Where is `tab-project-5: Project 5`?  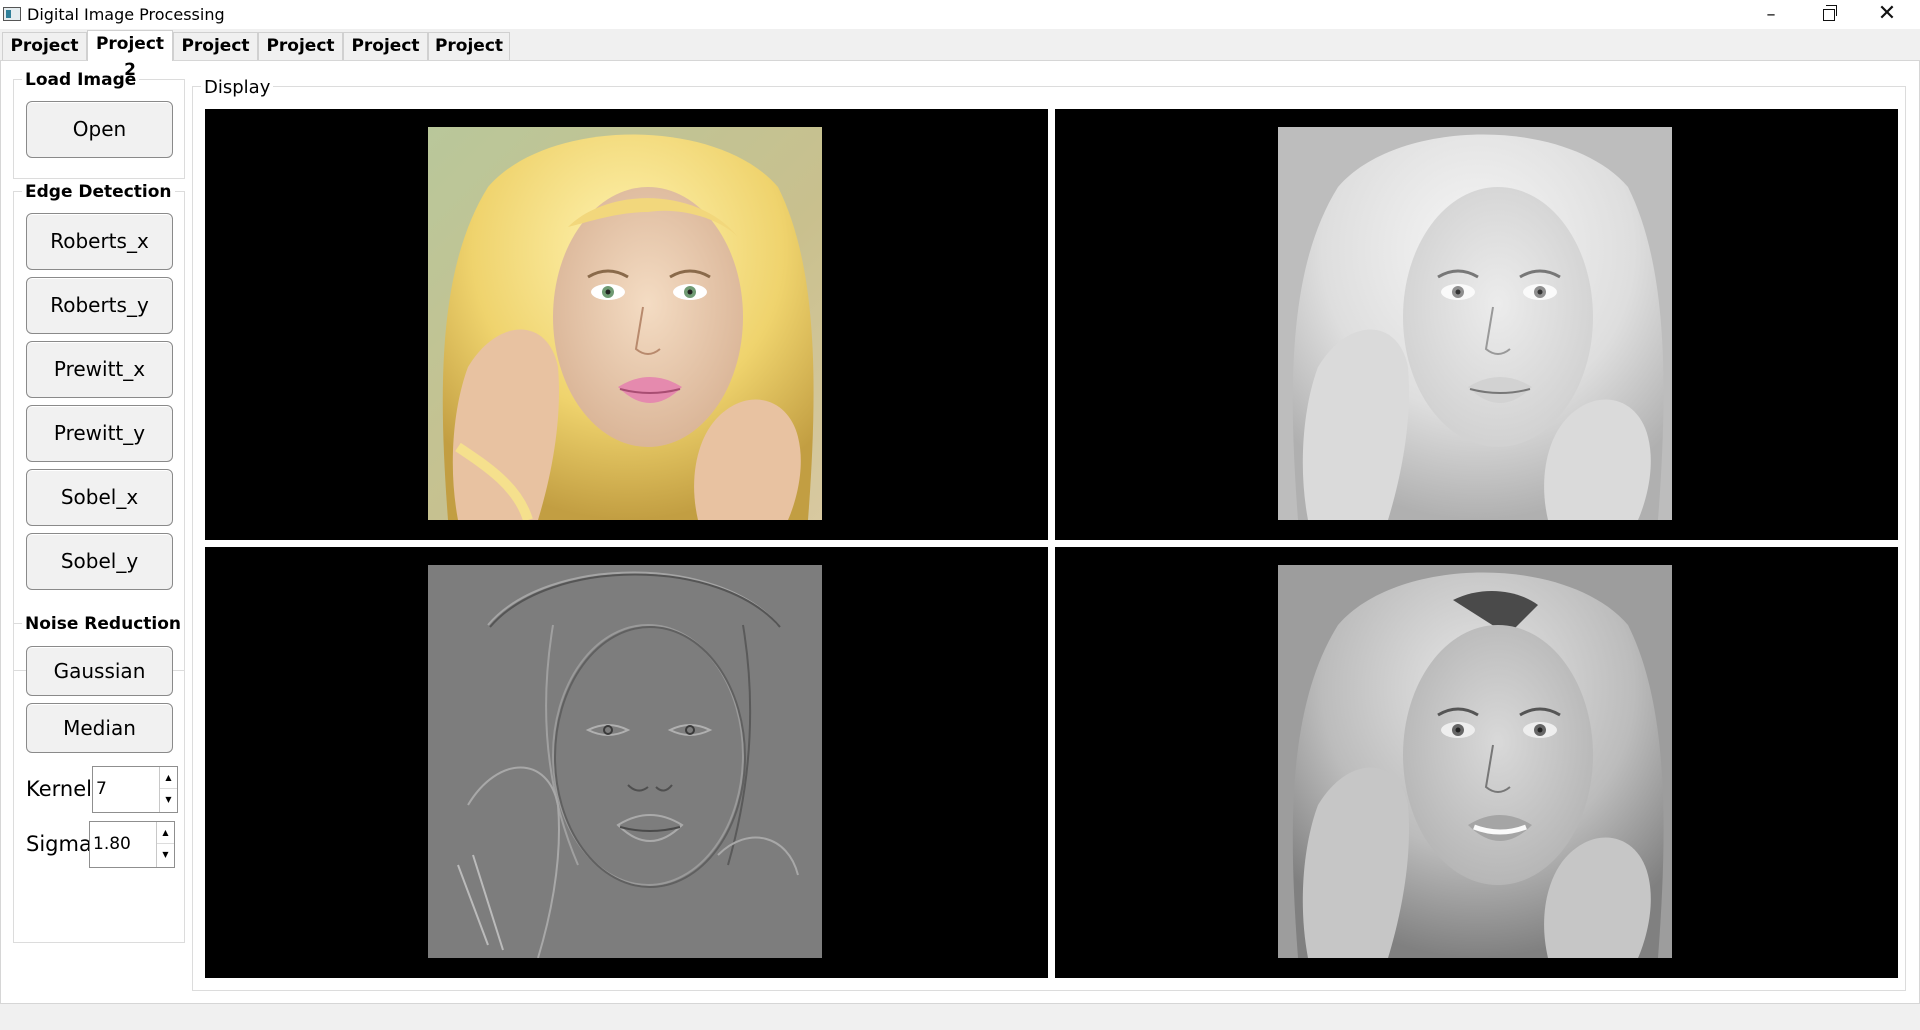 tab-project-5: Project 5 is located at coordinates (385, 57).